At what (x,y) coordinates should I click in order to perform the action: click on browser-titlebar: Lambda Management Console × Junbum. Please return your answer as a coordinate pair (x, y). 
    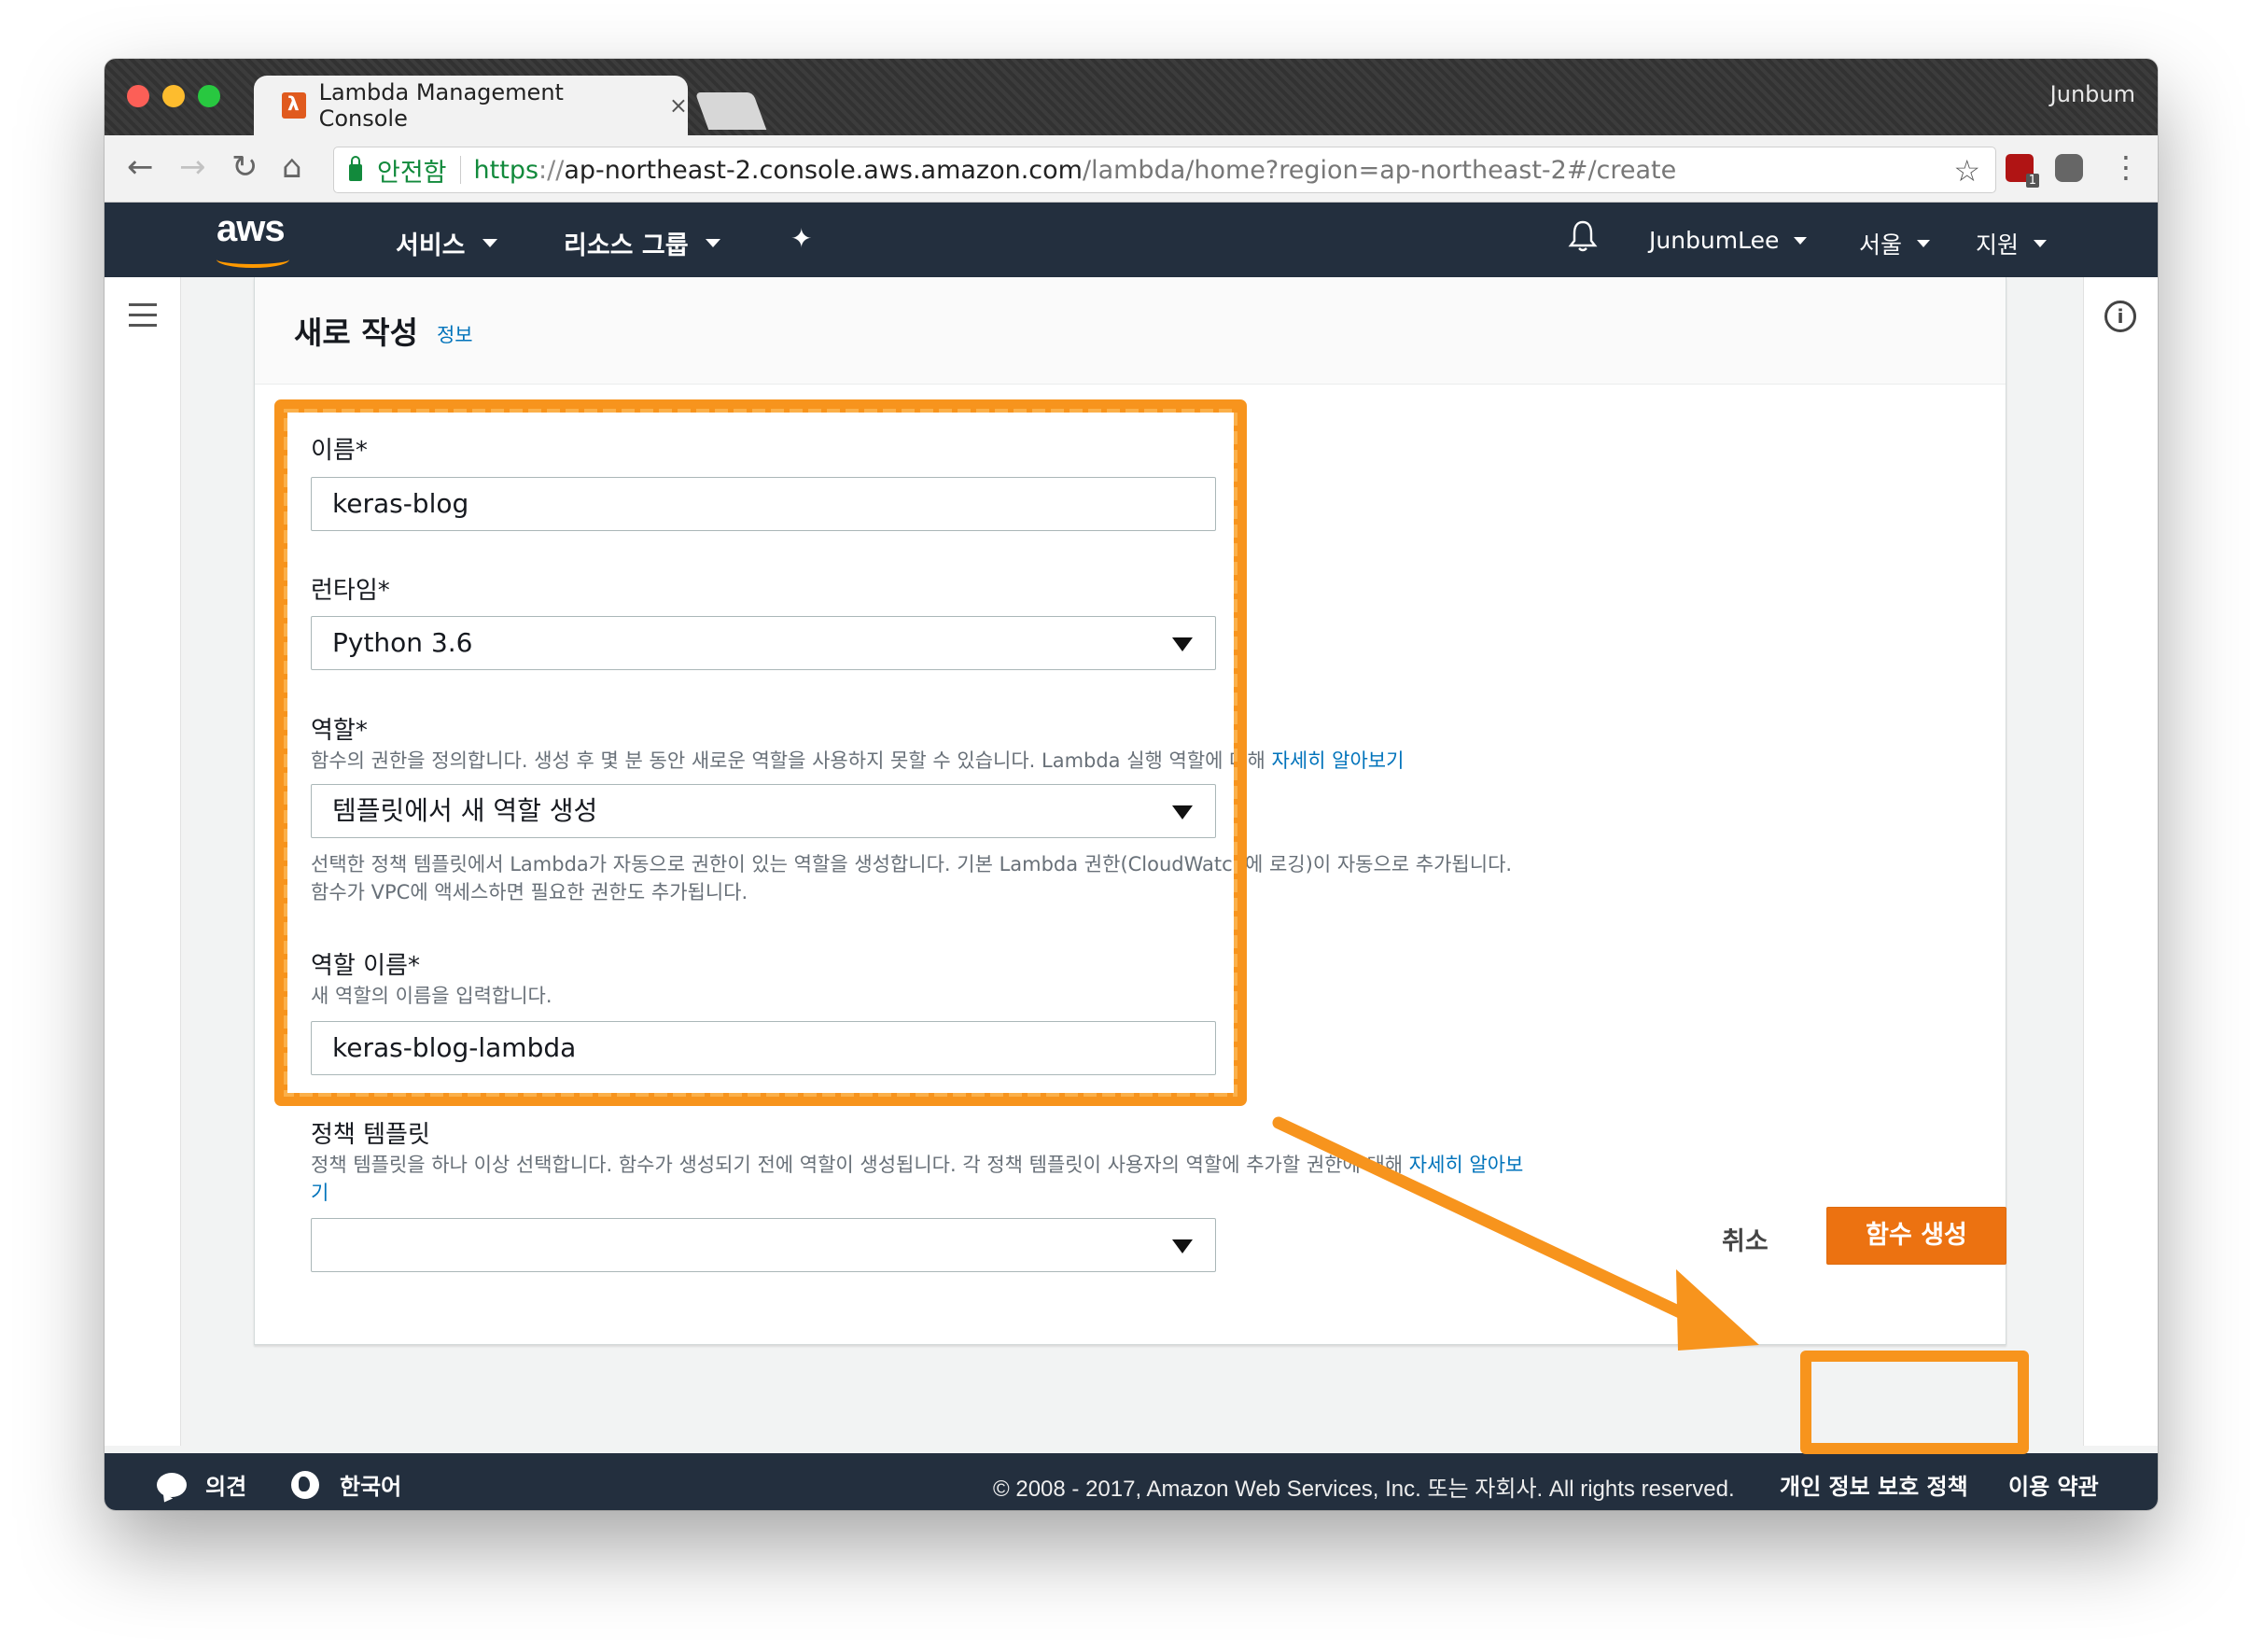
    Looking at the image, I should click on (1131, 97).